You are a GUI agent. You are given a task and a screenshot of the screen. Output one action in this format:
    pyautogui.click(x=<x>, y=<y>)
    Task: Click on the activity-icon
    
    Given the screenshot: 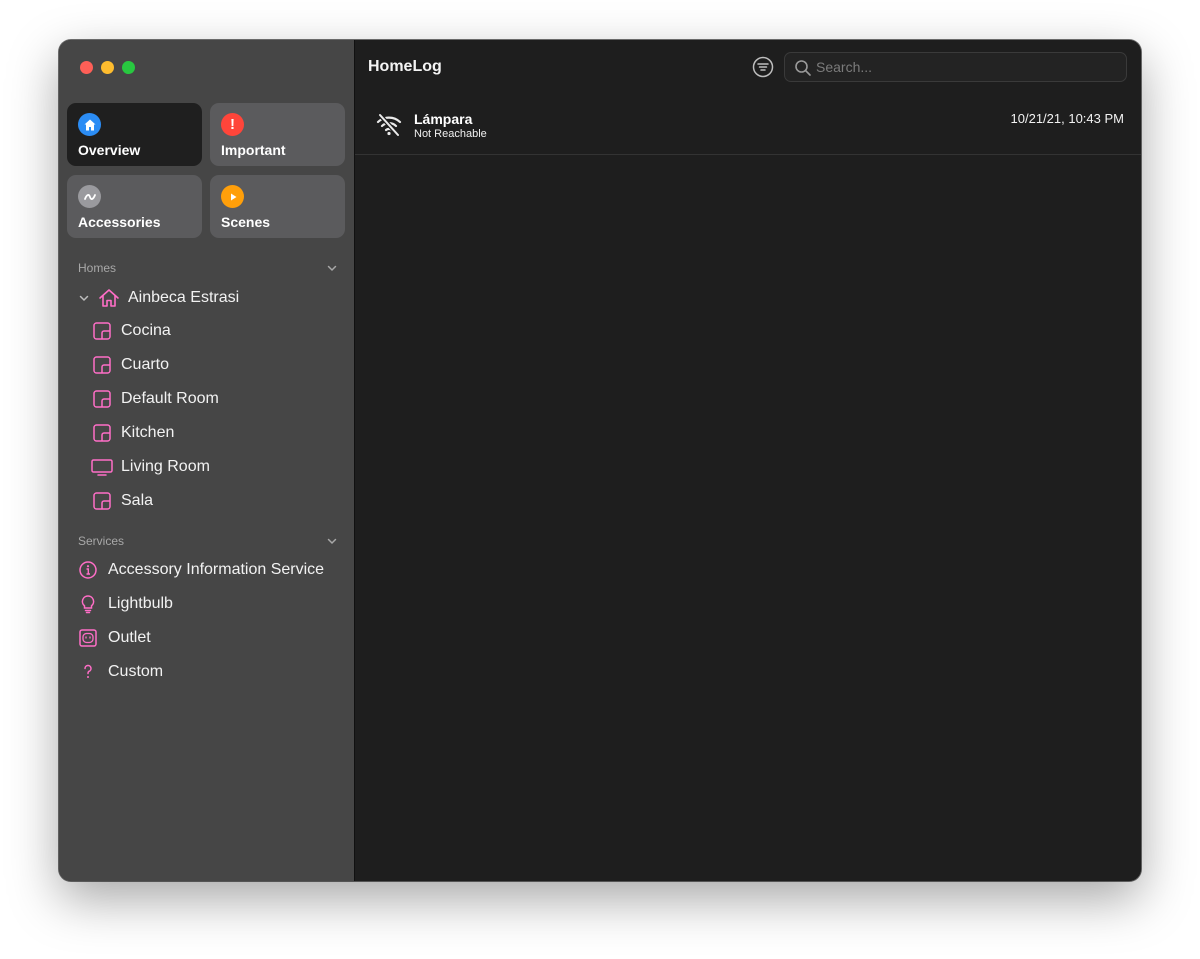 What is the action you would take?
    pyautogui.click(x=89, y=196)
    